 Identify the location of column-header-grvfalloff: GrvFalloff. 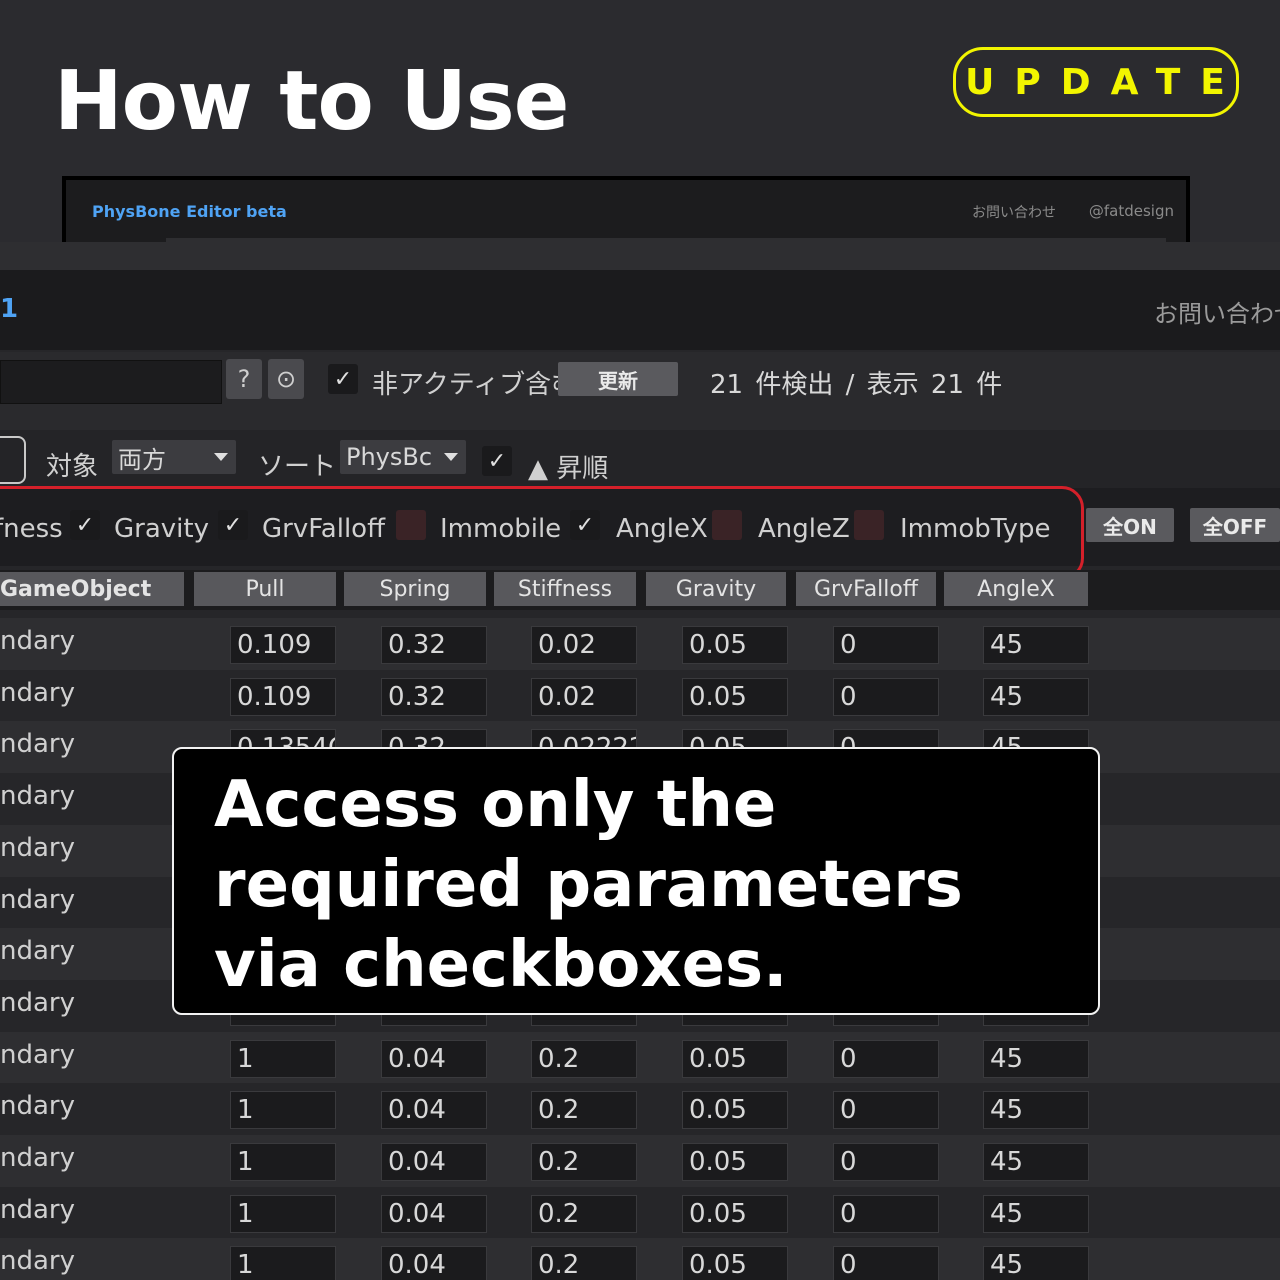
(866, 589).